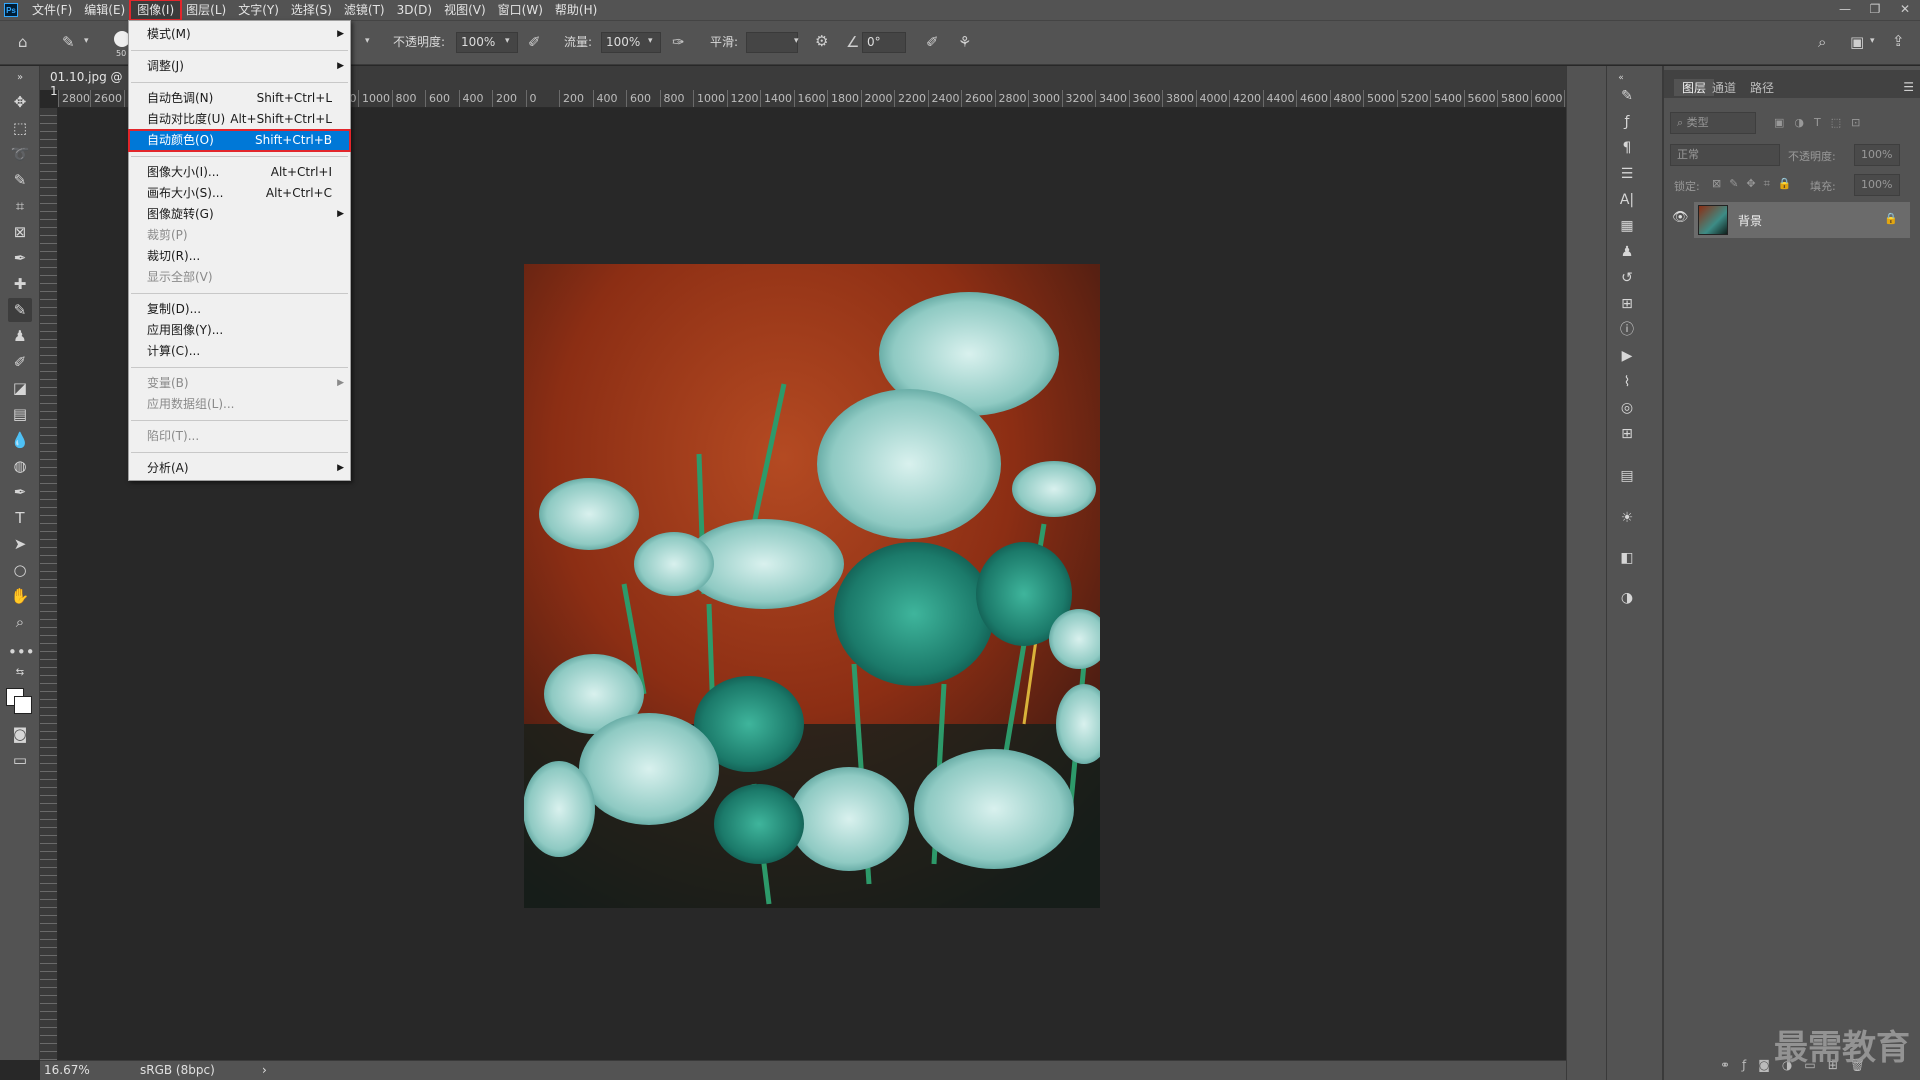 The image size is (1920, 1080). I want to click on blur-tool-icon: 💧, so click(20, 440).